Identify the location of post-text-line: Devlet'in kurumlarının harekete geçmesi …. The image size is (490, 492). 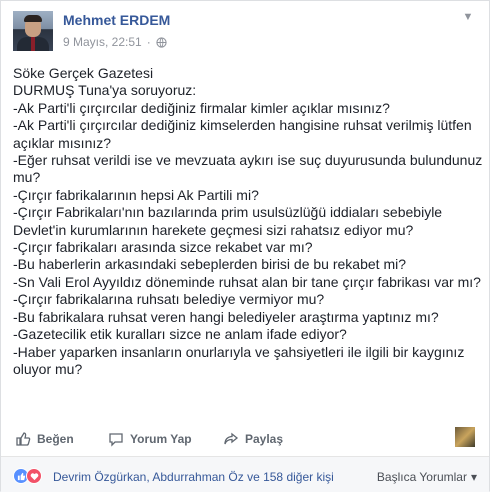
(213, 229).